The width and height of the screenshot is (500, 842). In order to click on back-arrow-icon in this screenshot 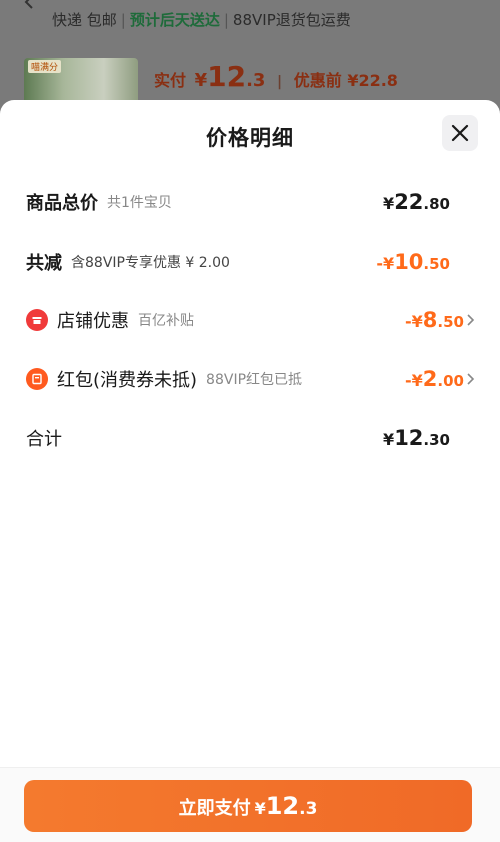, I will do `click(28, 4)`.